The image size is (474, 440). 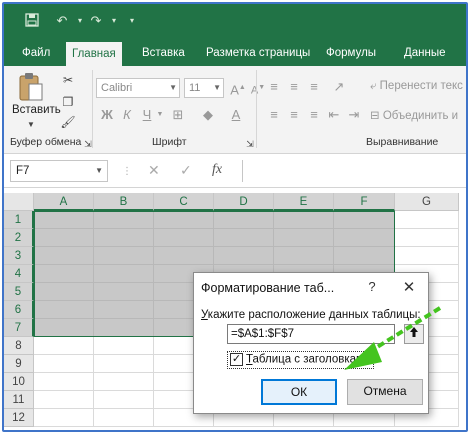 What do you see at coordinates (186, 170) in the screenshot?
I see `enter-icon: ✓` at bounding box center [186, 170].